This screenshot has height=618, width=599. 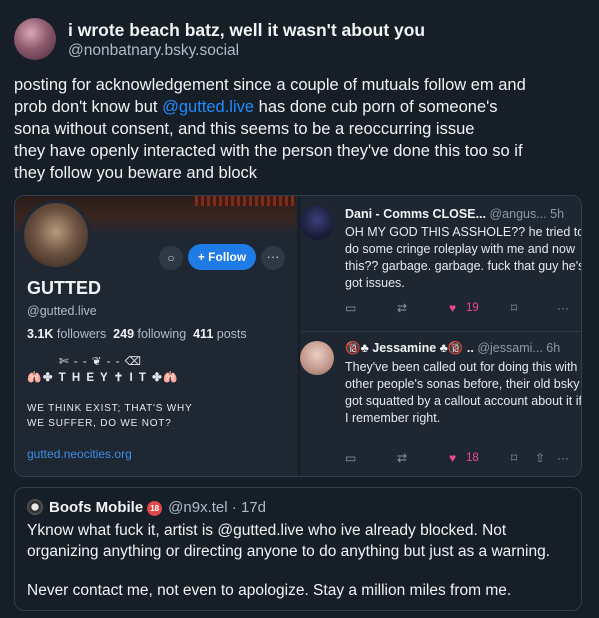 I want to click on profile-bio-line: WE THINK EXIST; THAT'S WHY, so click(x=110, y=408).